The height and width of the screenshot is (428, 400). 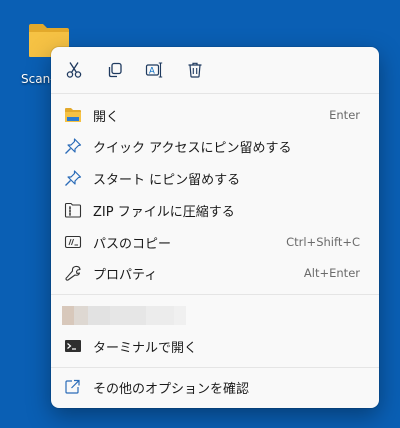 What do you see at coordinates (215, 242) in the screenshot?
I see `menu-item-copy-path: パスのコピー Ctrl+Shift+C` at bounding box center [215, 242].